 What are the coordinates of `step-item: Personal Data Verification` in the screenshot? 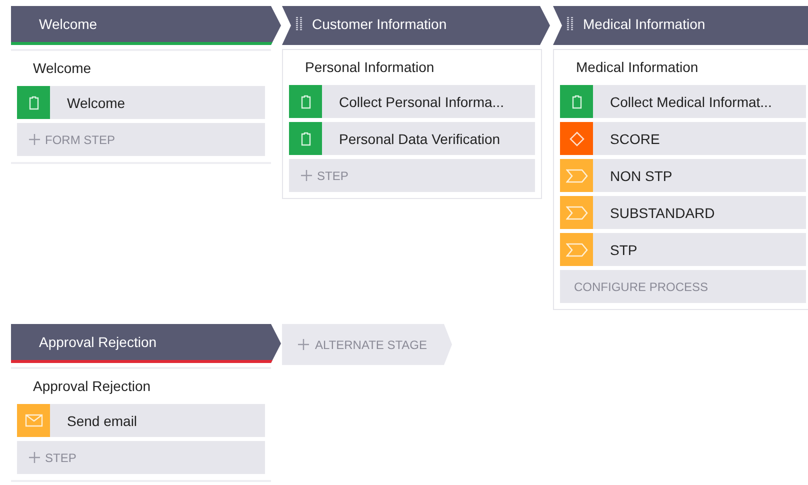 It's located at (412, 138).